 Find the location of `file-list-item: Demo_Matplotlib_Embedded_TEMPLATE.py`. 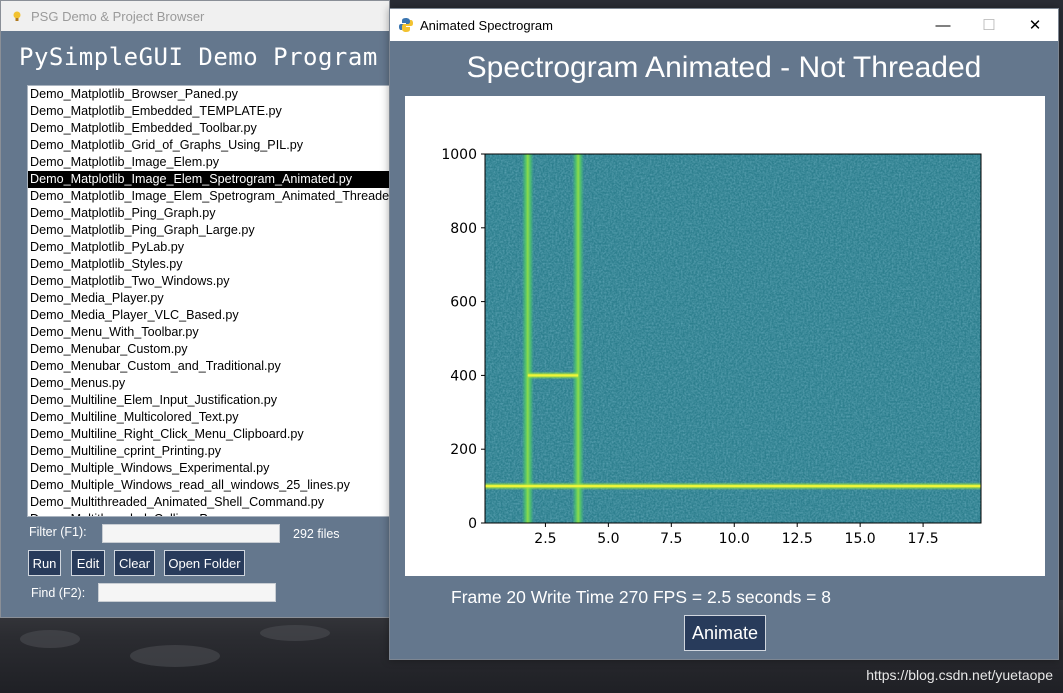

file-list-item: Demo_Matplotlib_Embedded_TEMPLATE.py is located at coordinates (209, 111).